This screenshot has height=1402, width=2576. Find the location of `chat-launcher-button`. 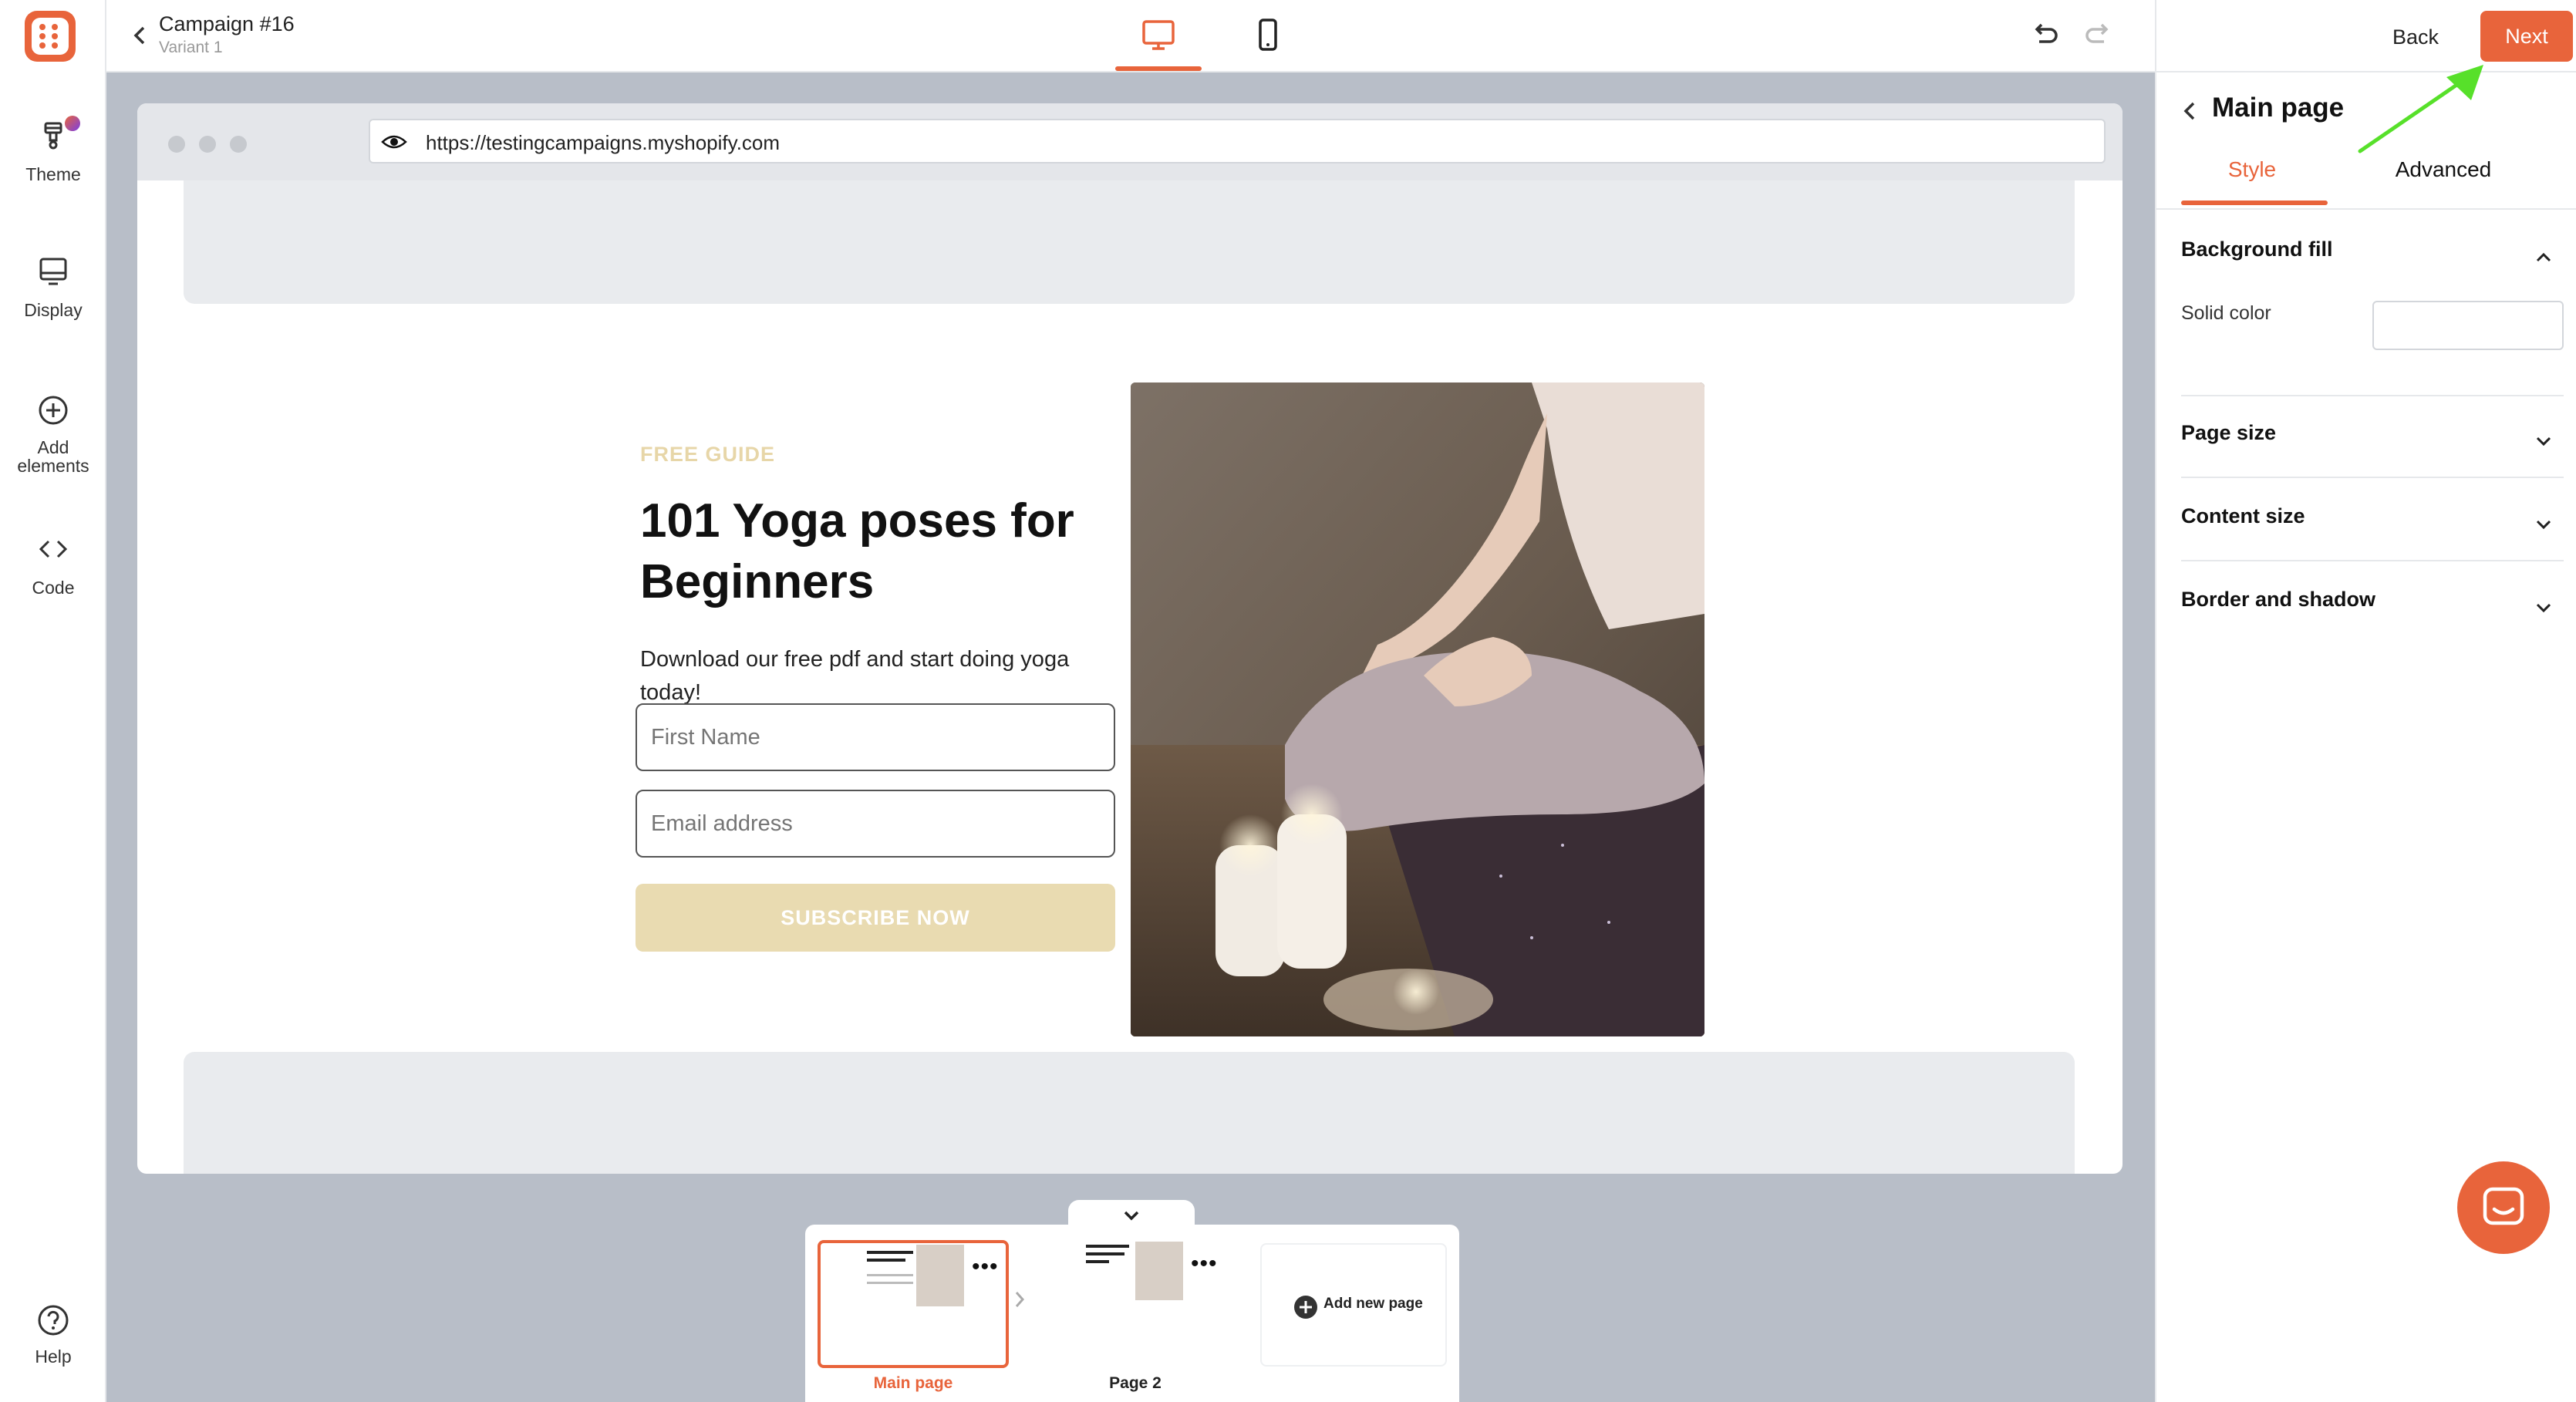

chat-launcher-button is located at coordinates (2503, 1207).